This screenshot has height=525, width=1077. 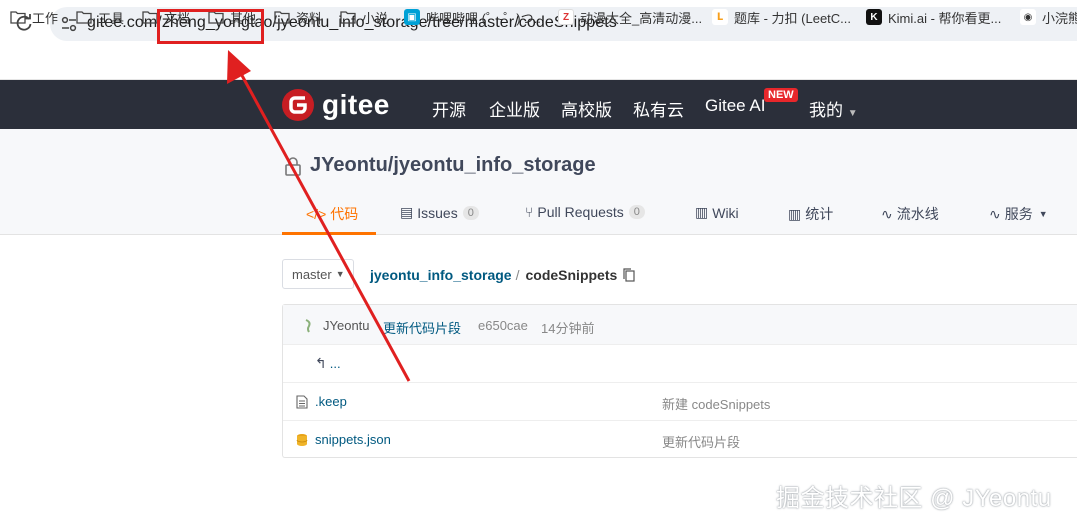 I want to click on branch-select: master ▼, so click(x=318, y=274).